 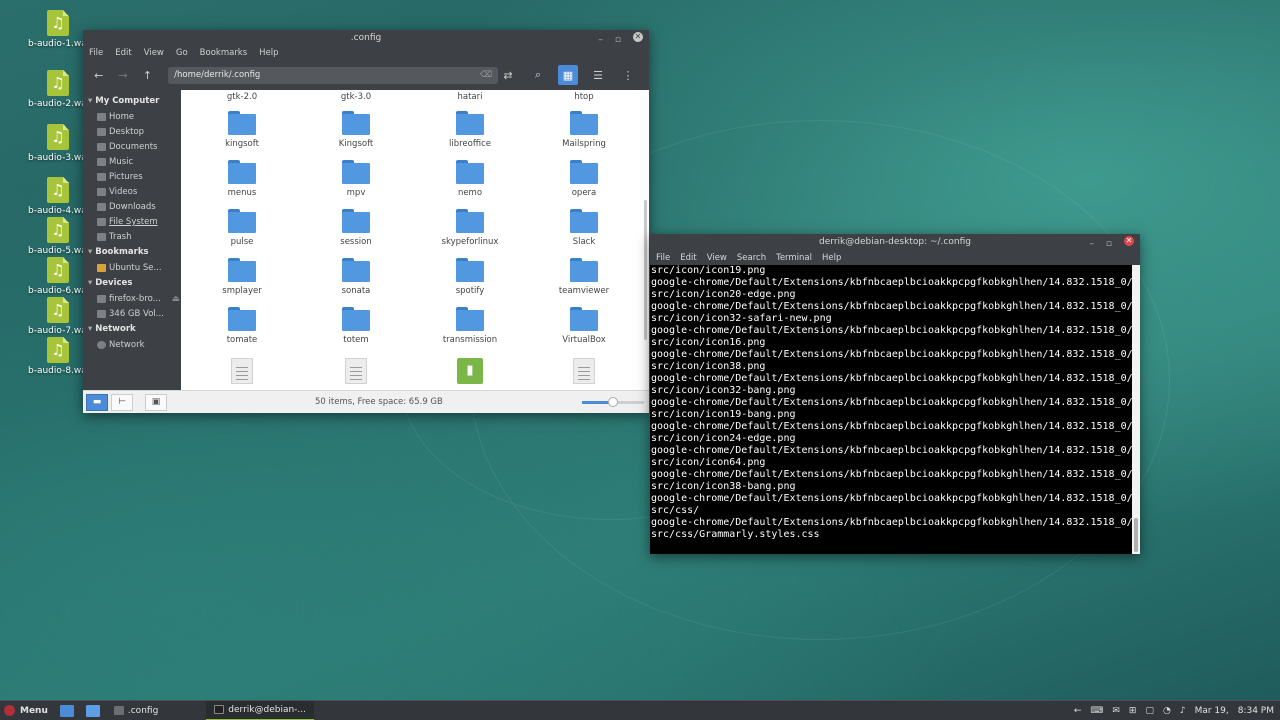 I want to click on file-item: ▮, so click(x=470, y=371).